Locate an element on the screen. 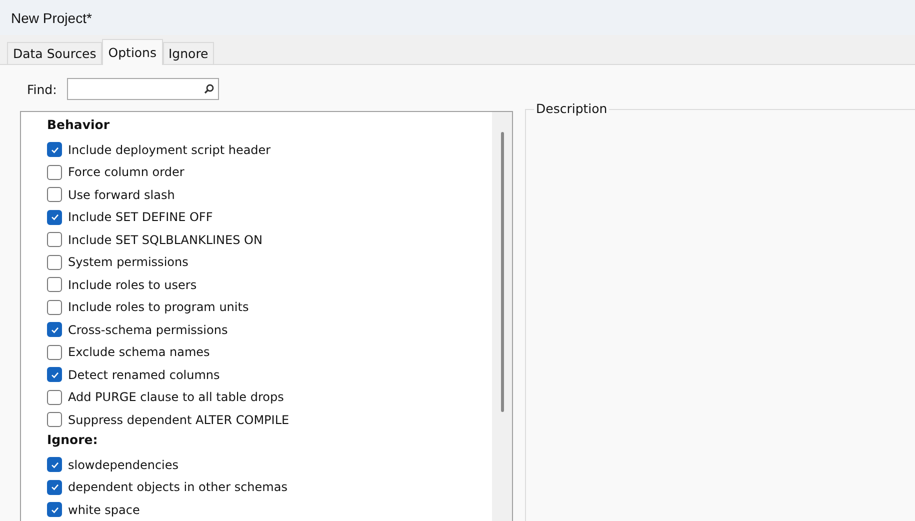  scrollbar is located at coordinates (502, 316).